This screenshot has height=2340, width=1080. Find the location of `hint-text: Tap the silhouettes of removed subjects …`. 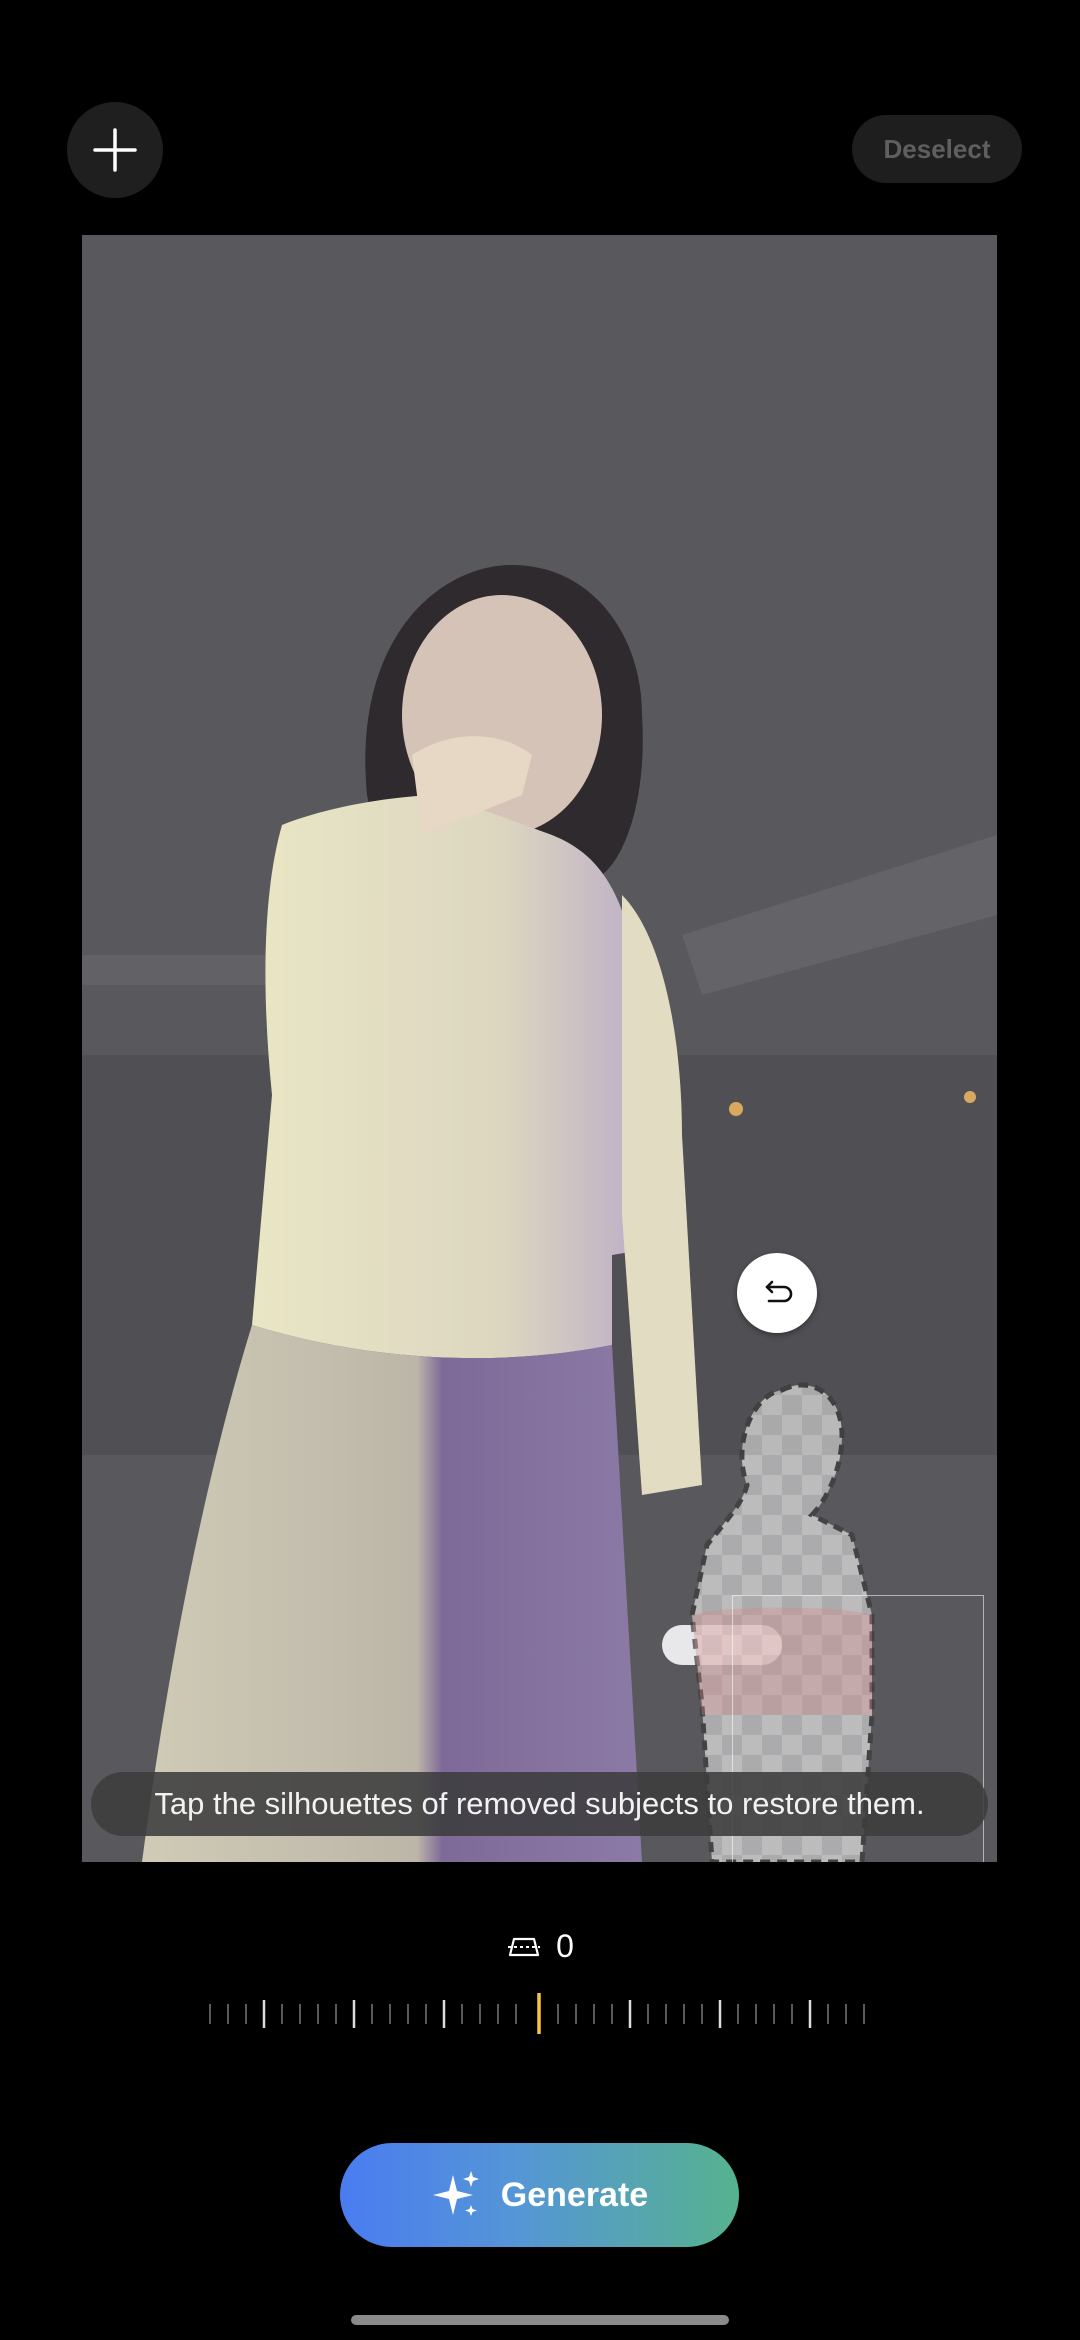

hint-text: Tap the silhouettes of removed subjects … is located at coordinates (539, 1803).